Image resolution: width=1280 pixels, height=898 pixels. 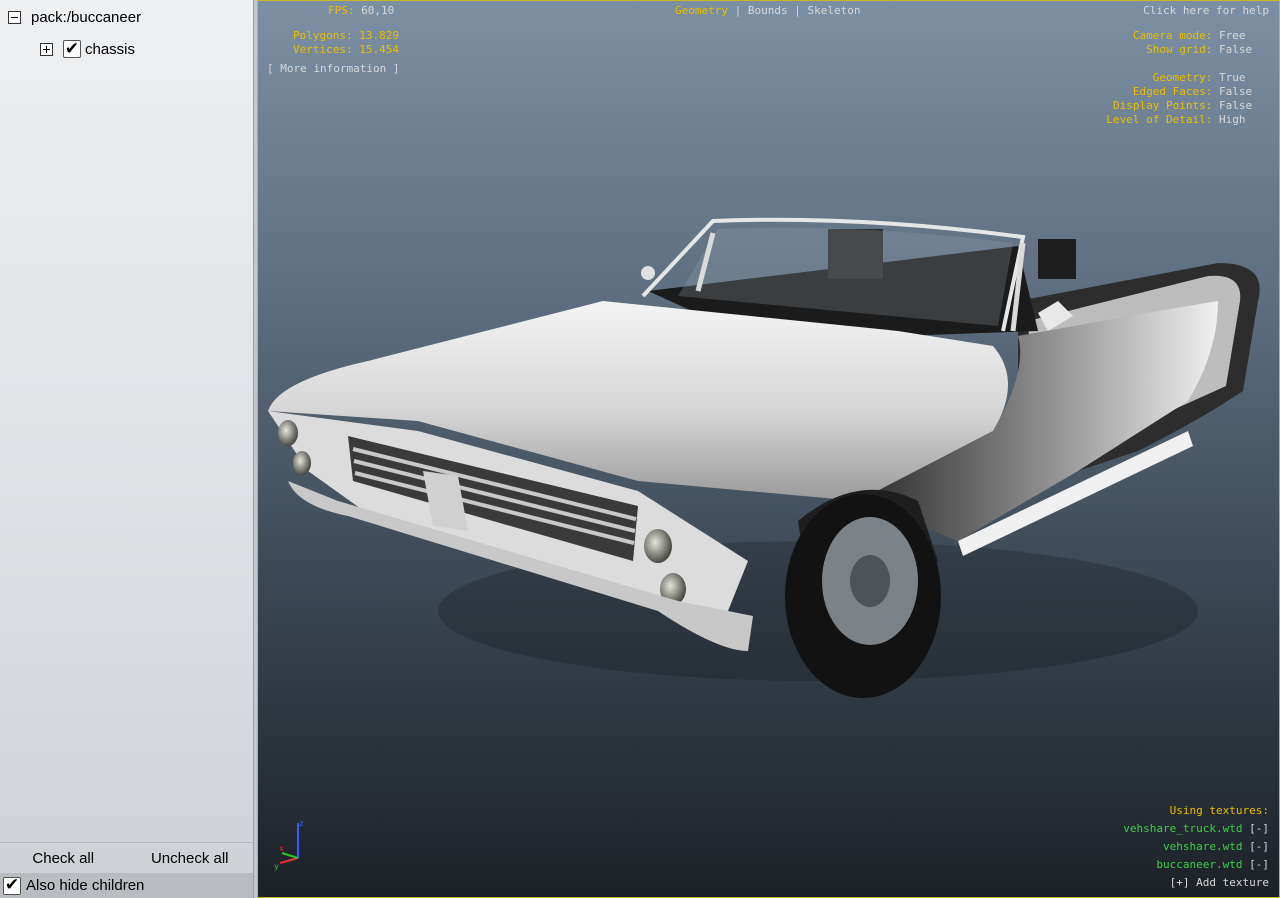 I want to click on svg-text: z, so click(x=301, y=823).